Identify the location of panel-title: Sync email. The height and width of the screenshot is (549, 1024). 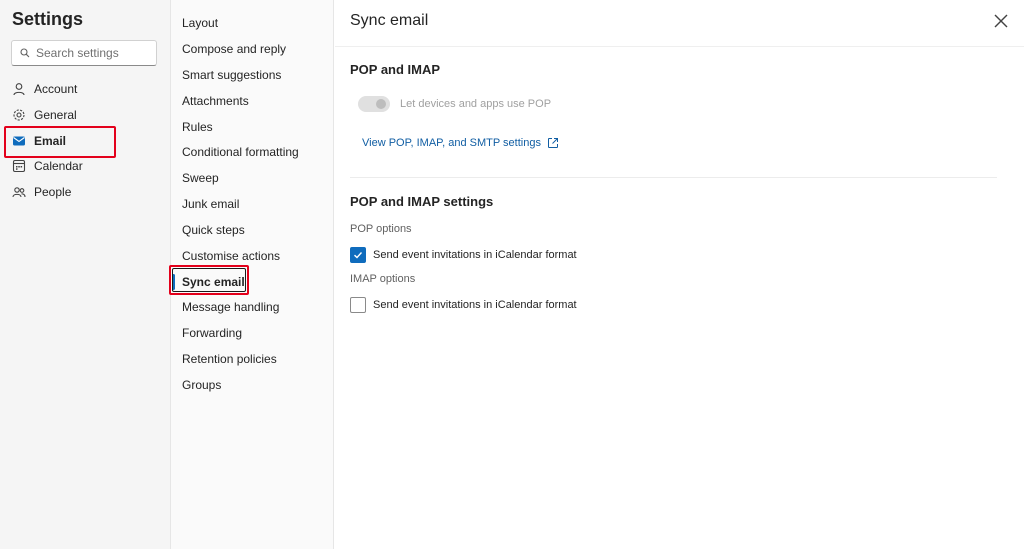
(389, 20).